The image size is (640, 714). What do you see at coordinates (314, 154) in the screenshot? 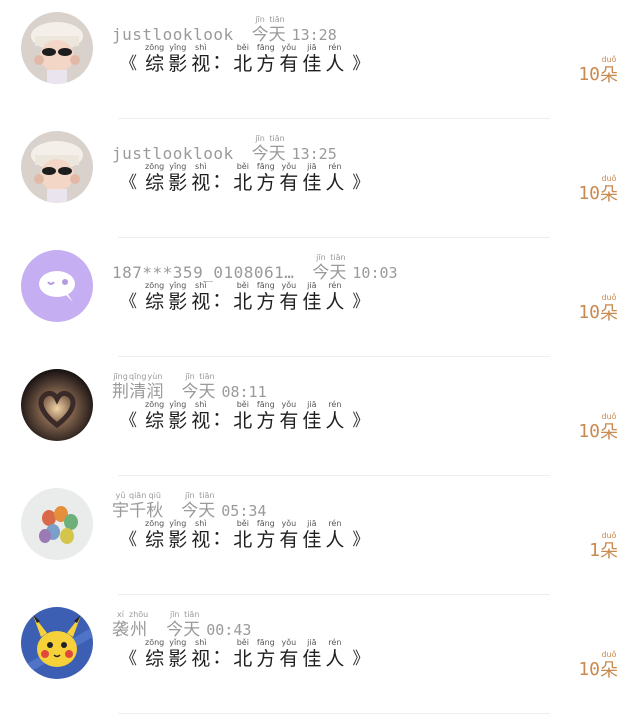
I see `timestamp: 13:25` at bounding box center [314, 154].